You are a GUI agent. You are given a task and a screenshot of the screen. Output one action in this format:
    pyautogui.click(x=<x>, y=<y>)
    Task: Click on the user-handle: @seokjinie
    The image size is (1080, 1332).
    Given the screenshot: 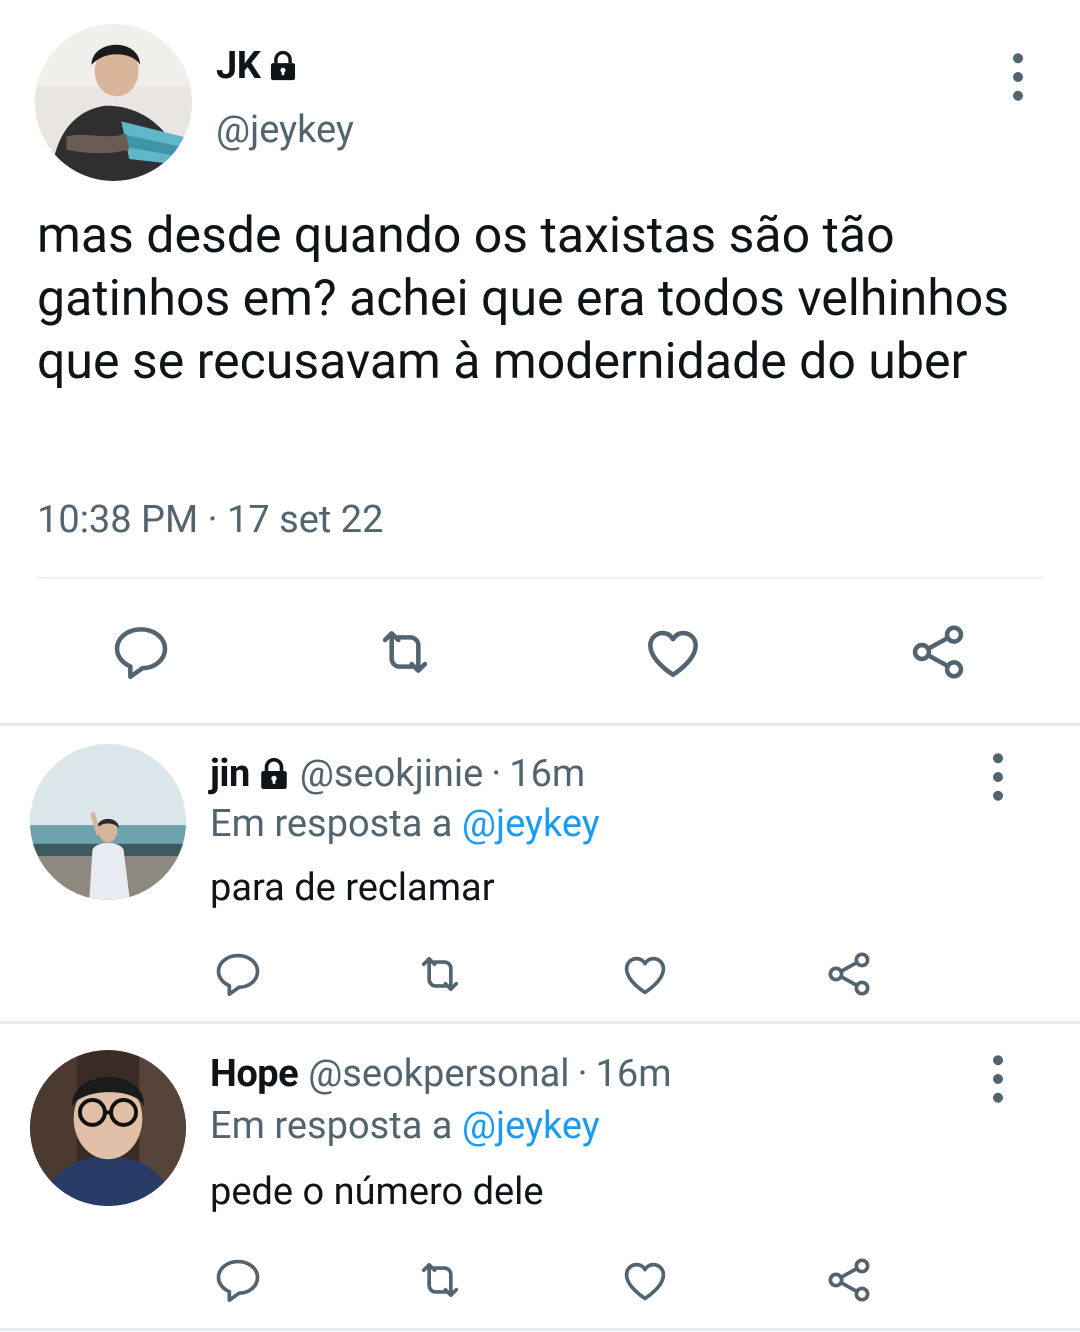 What is the action you would take?
    pyautogui.click(x=392, y=774)
    